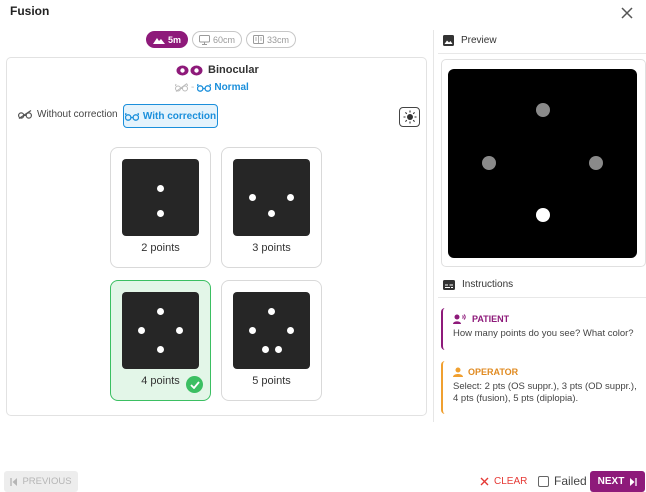  What do you see at coordinates (231, 87) in the screenshot?
I see `status-normal-label: Normal` at bounding box center [231, 87].